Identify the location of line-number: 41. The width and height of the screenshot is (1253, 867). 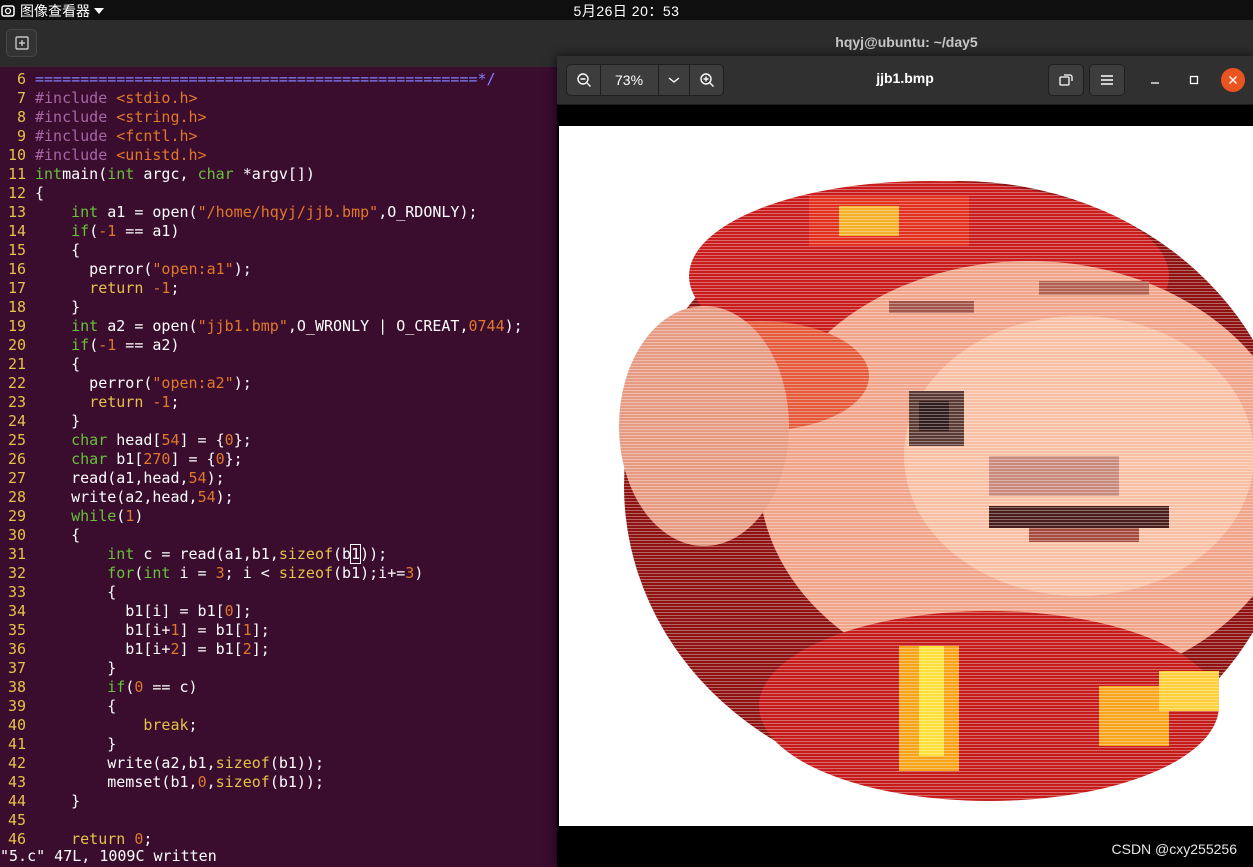
(16, 744).